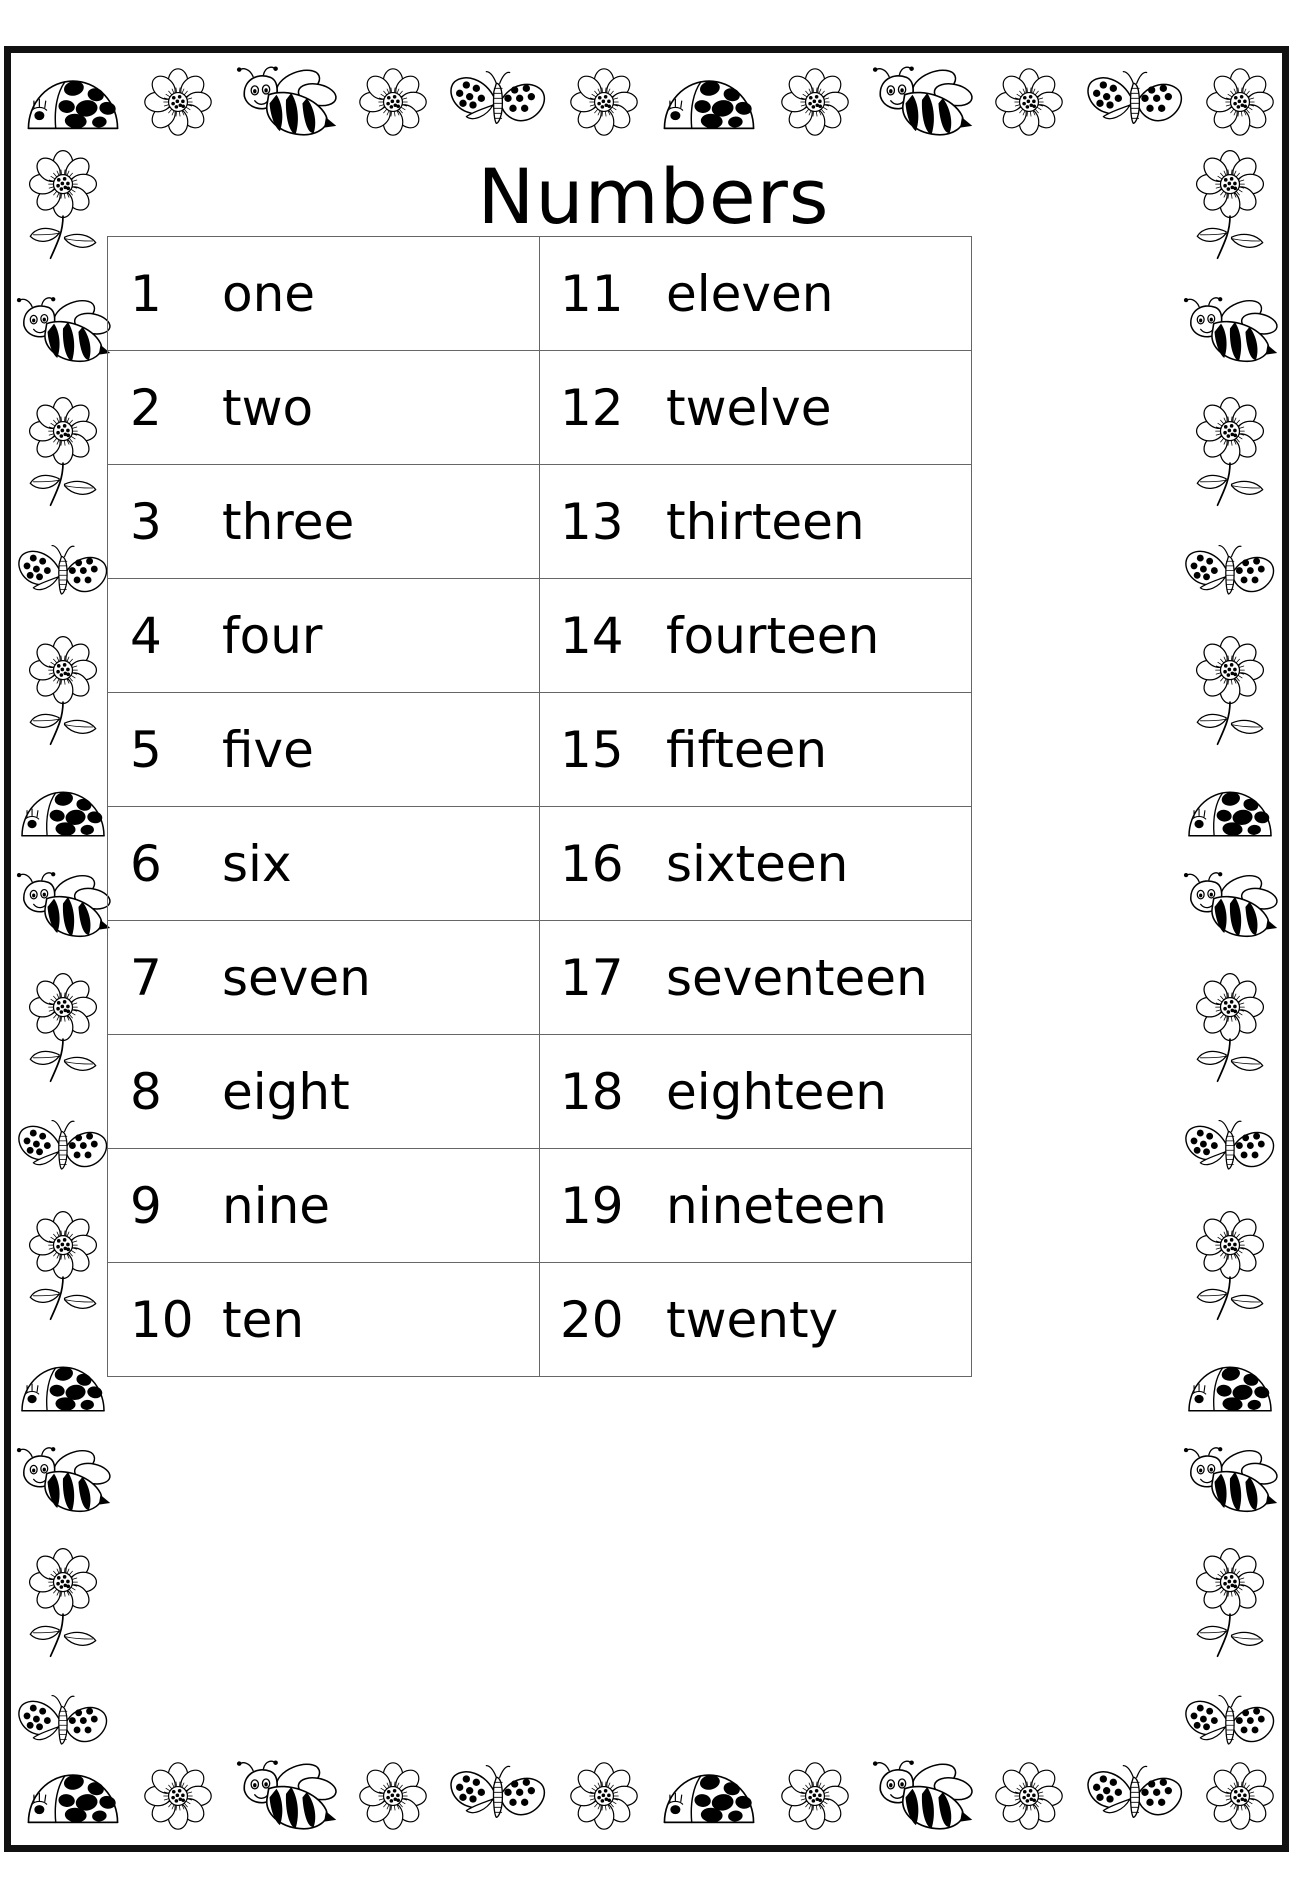 This screenshot has height=1900, width=1300. What do you see at coordinates (747, 749) in the screenshot?
I see `number-word: fifteen` at bounding box center [747, 749].